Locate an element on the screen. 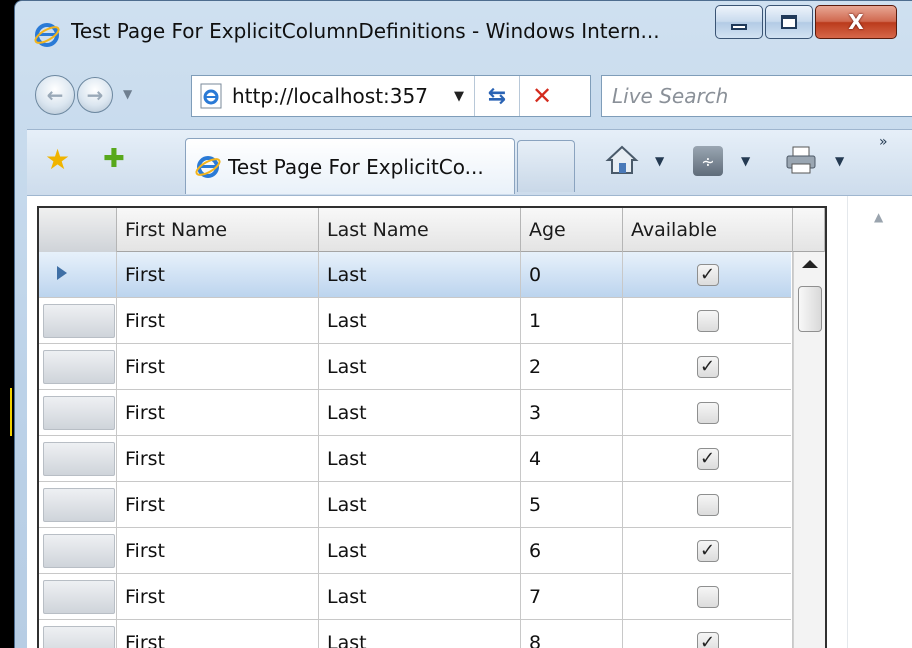 The width and height of the screenshot is (912, 648). table-row: First Last 2 ✓ is located at coordinates (416, 367).